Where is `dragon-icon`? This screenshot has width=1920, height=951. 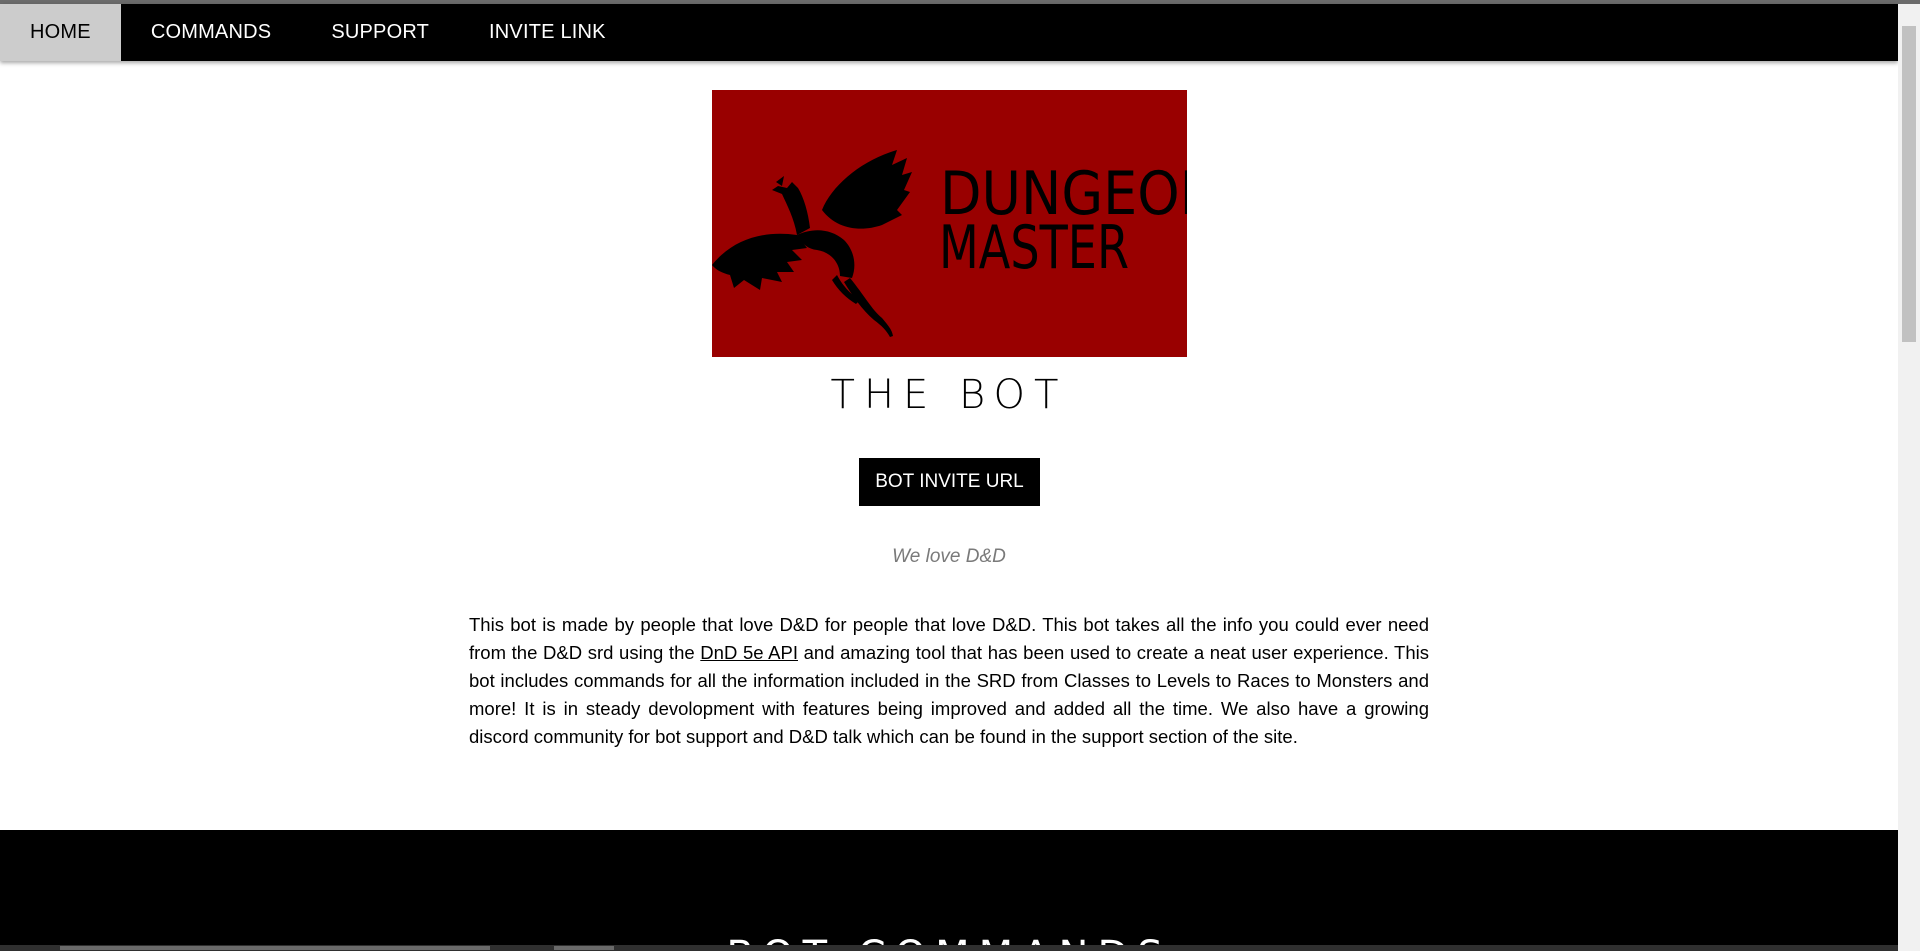 dragon-icon is located at coordinates (812, 243).